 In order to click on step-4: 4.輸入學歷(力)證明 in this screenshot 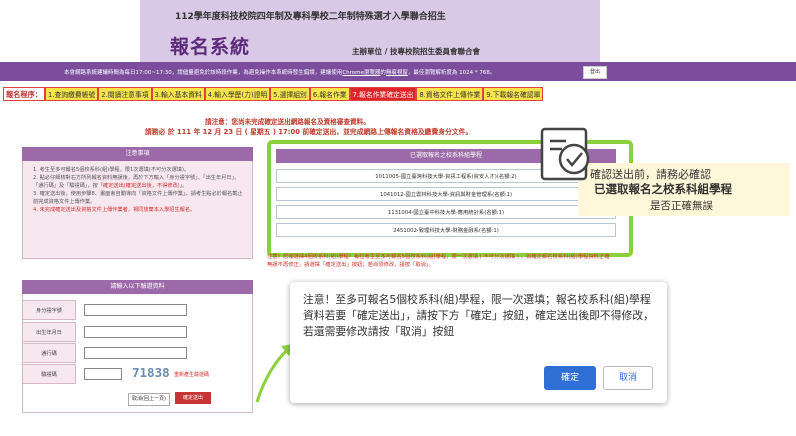, I will do `click(237, 94)`.